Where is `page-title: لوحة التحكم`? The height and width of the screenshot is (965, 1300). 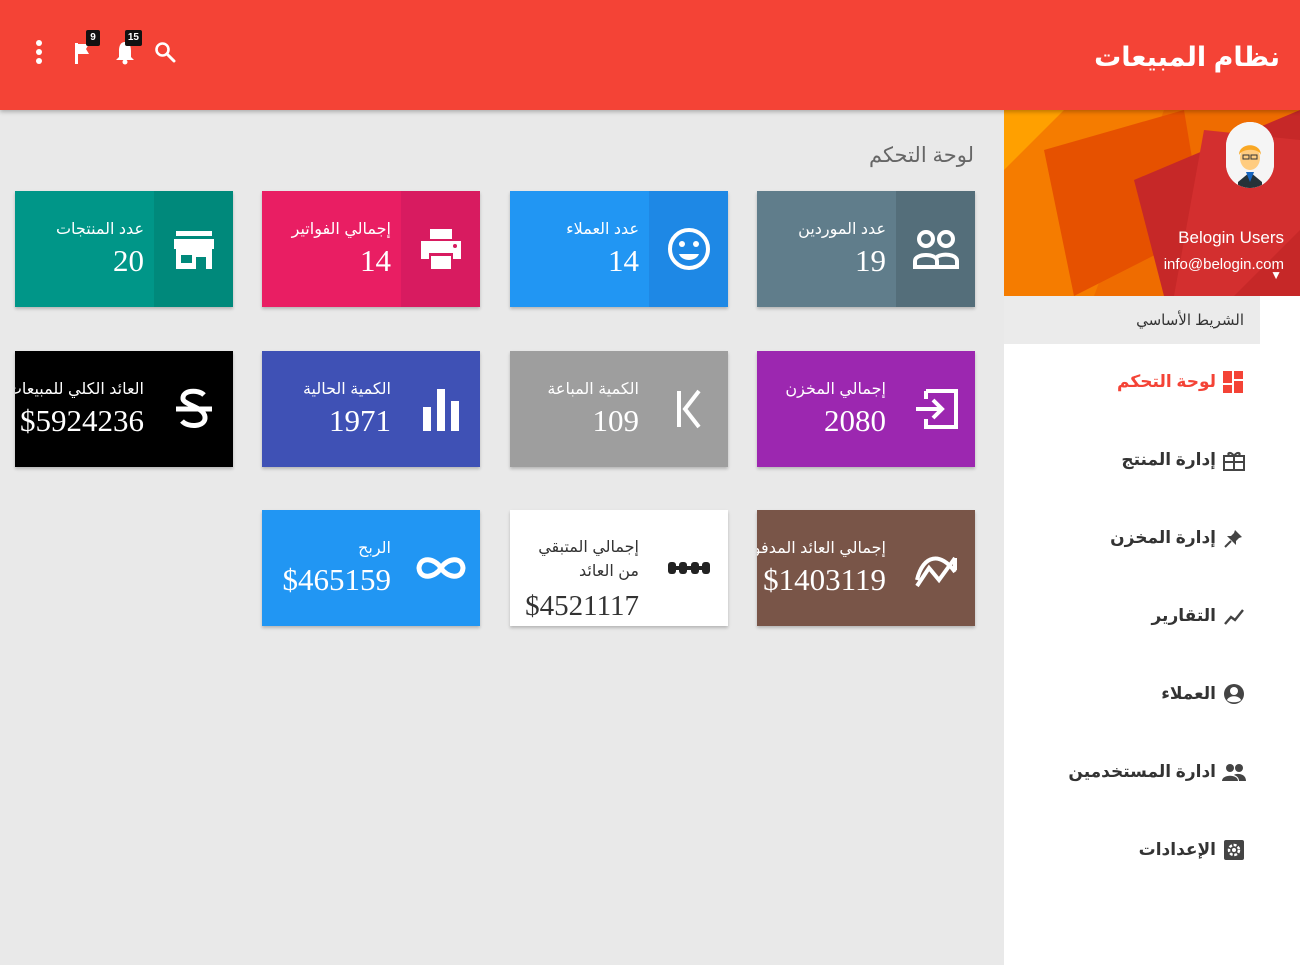
page-title: لوحة التحكم is located at coordinates (921, 155).